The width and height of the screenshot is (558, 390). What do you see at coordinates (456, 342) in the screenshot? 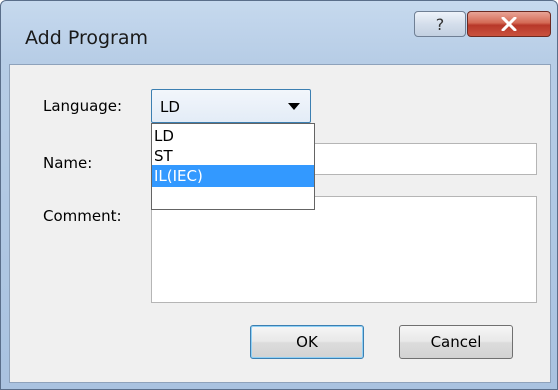
I see `cancel-button: Cancel` at bounding box center [456, 342].